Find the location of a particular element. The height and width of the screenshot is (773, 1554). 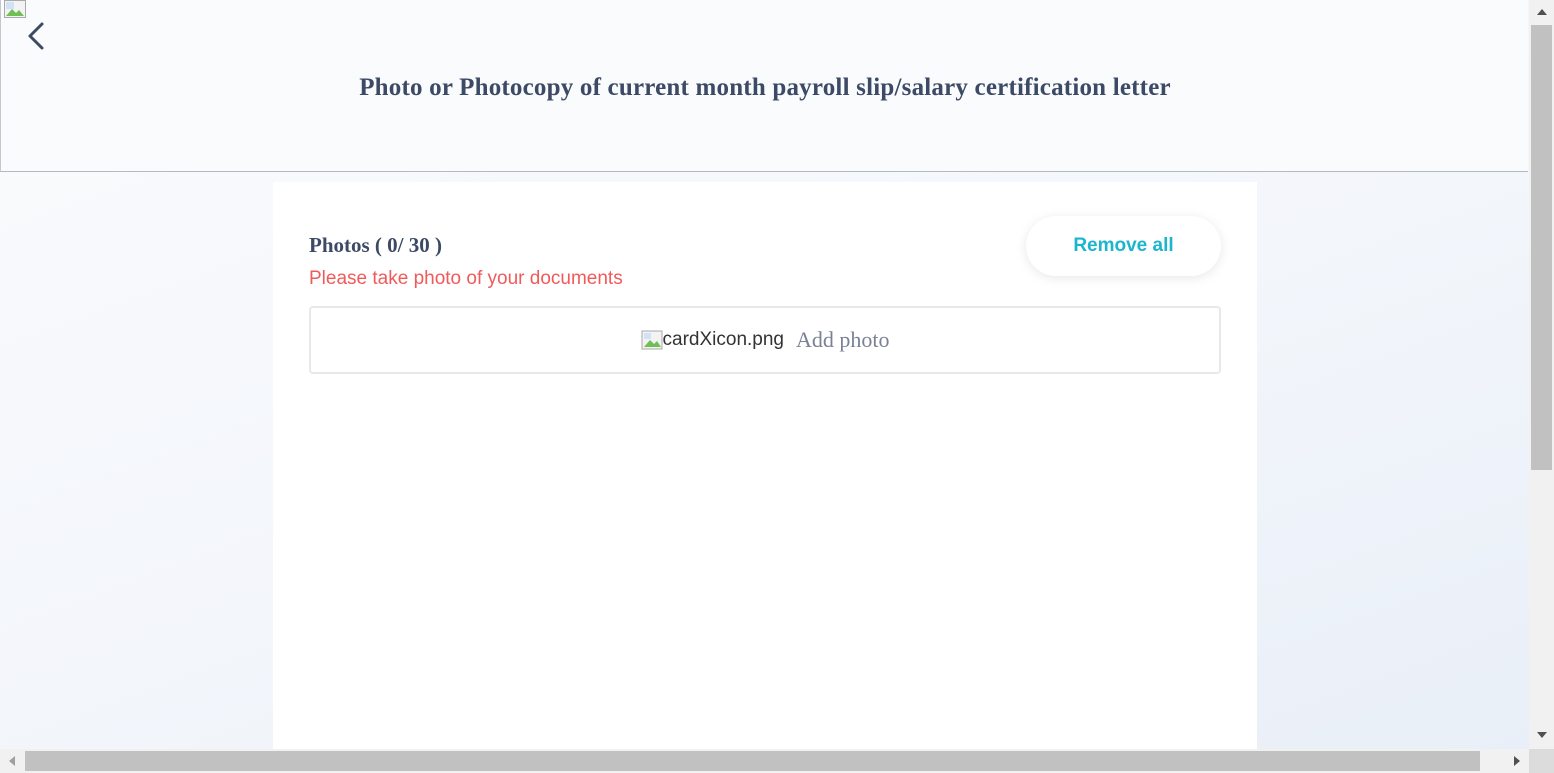

chevron-left-icon is located at coordinates (36, 36).